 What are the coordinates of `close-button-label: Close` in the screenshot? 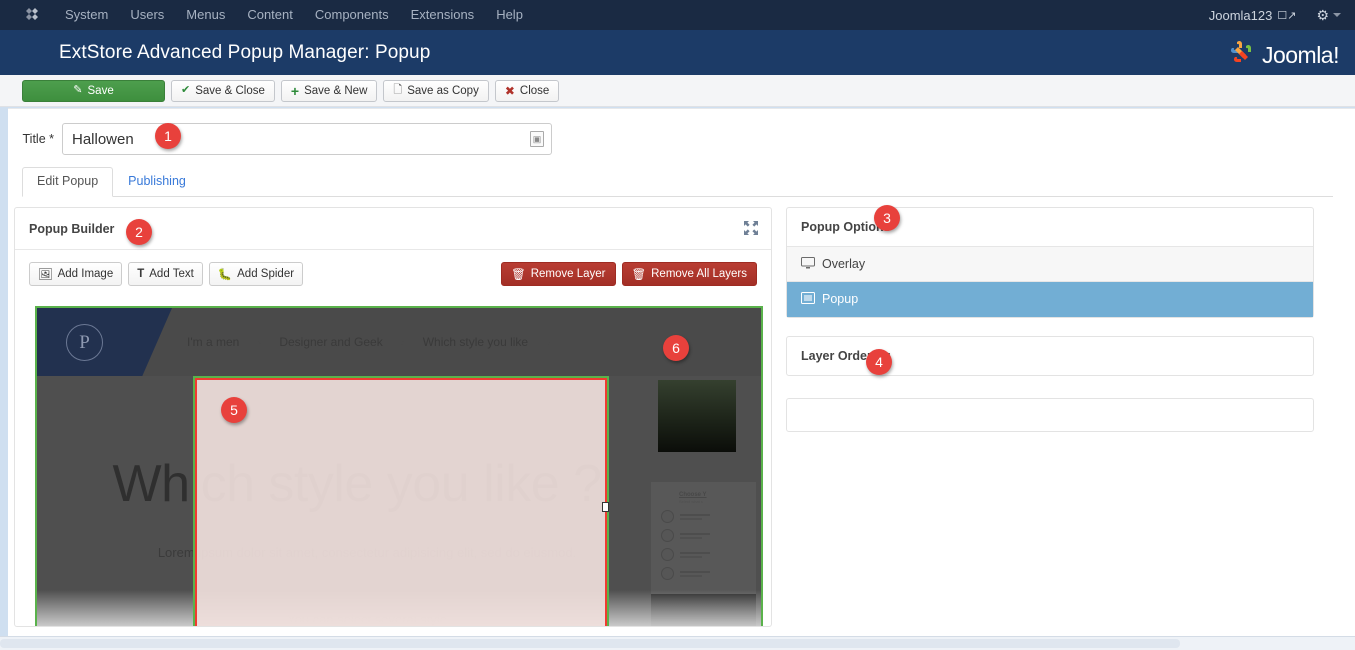 It's located at (534, 90).